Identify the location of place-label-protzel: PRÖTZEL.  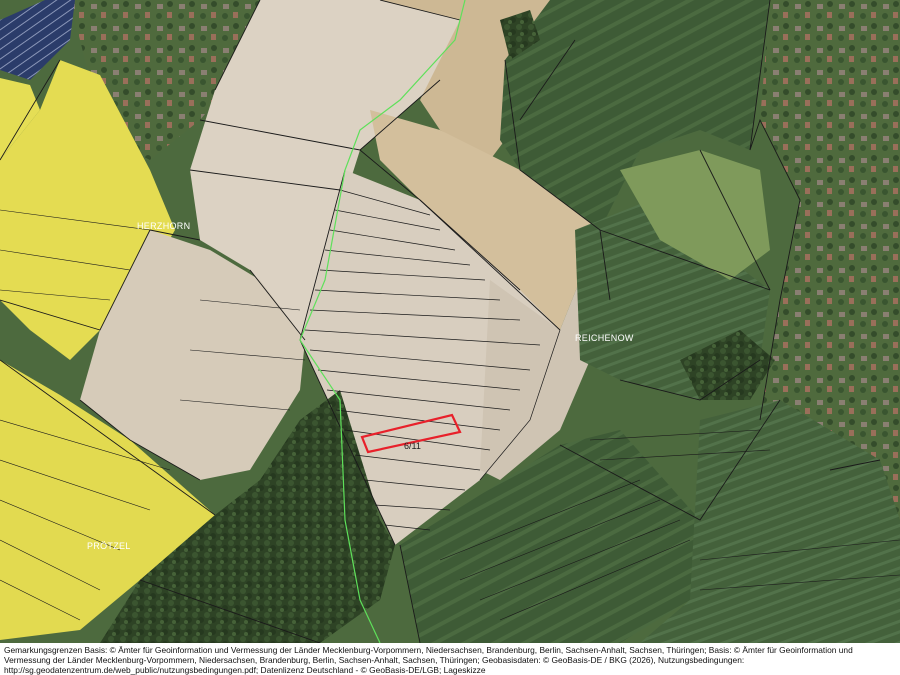
(109, 546).